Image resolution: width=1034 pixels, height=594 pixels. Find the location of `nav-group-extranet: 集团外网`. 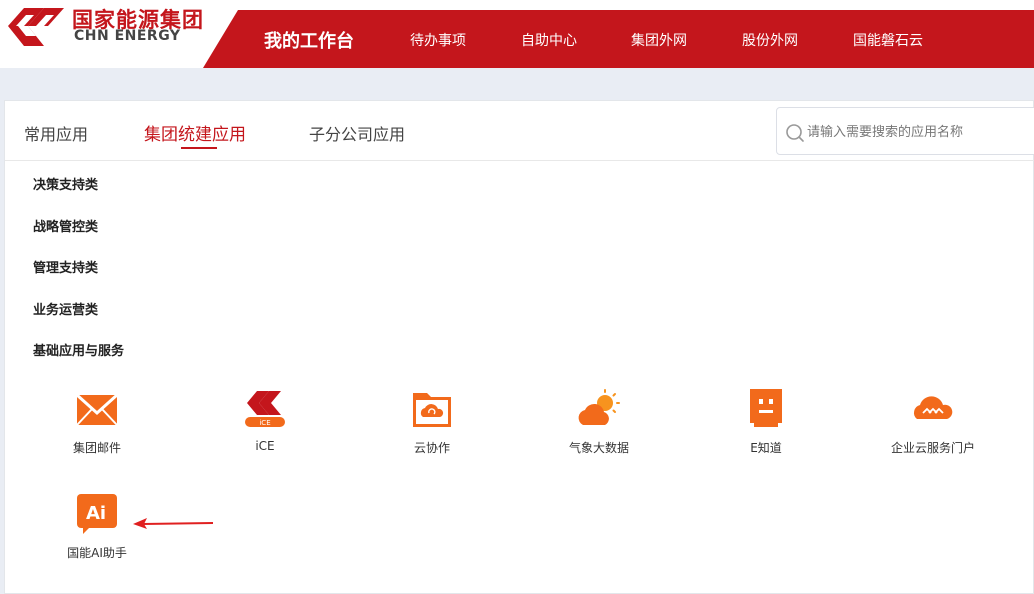

nav-group-extranet: 集团外网 is located at coordinates (659, 40).